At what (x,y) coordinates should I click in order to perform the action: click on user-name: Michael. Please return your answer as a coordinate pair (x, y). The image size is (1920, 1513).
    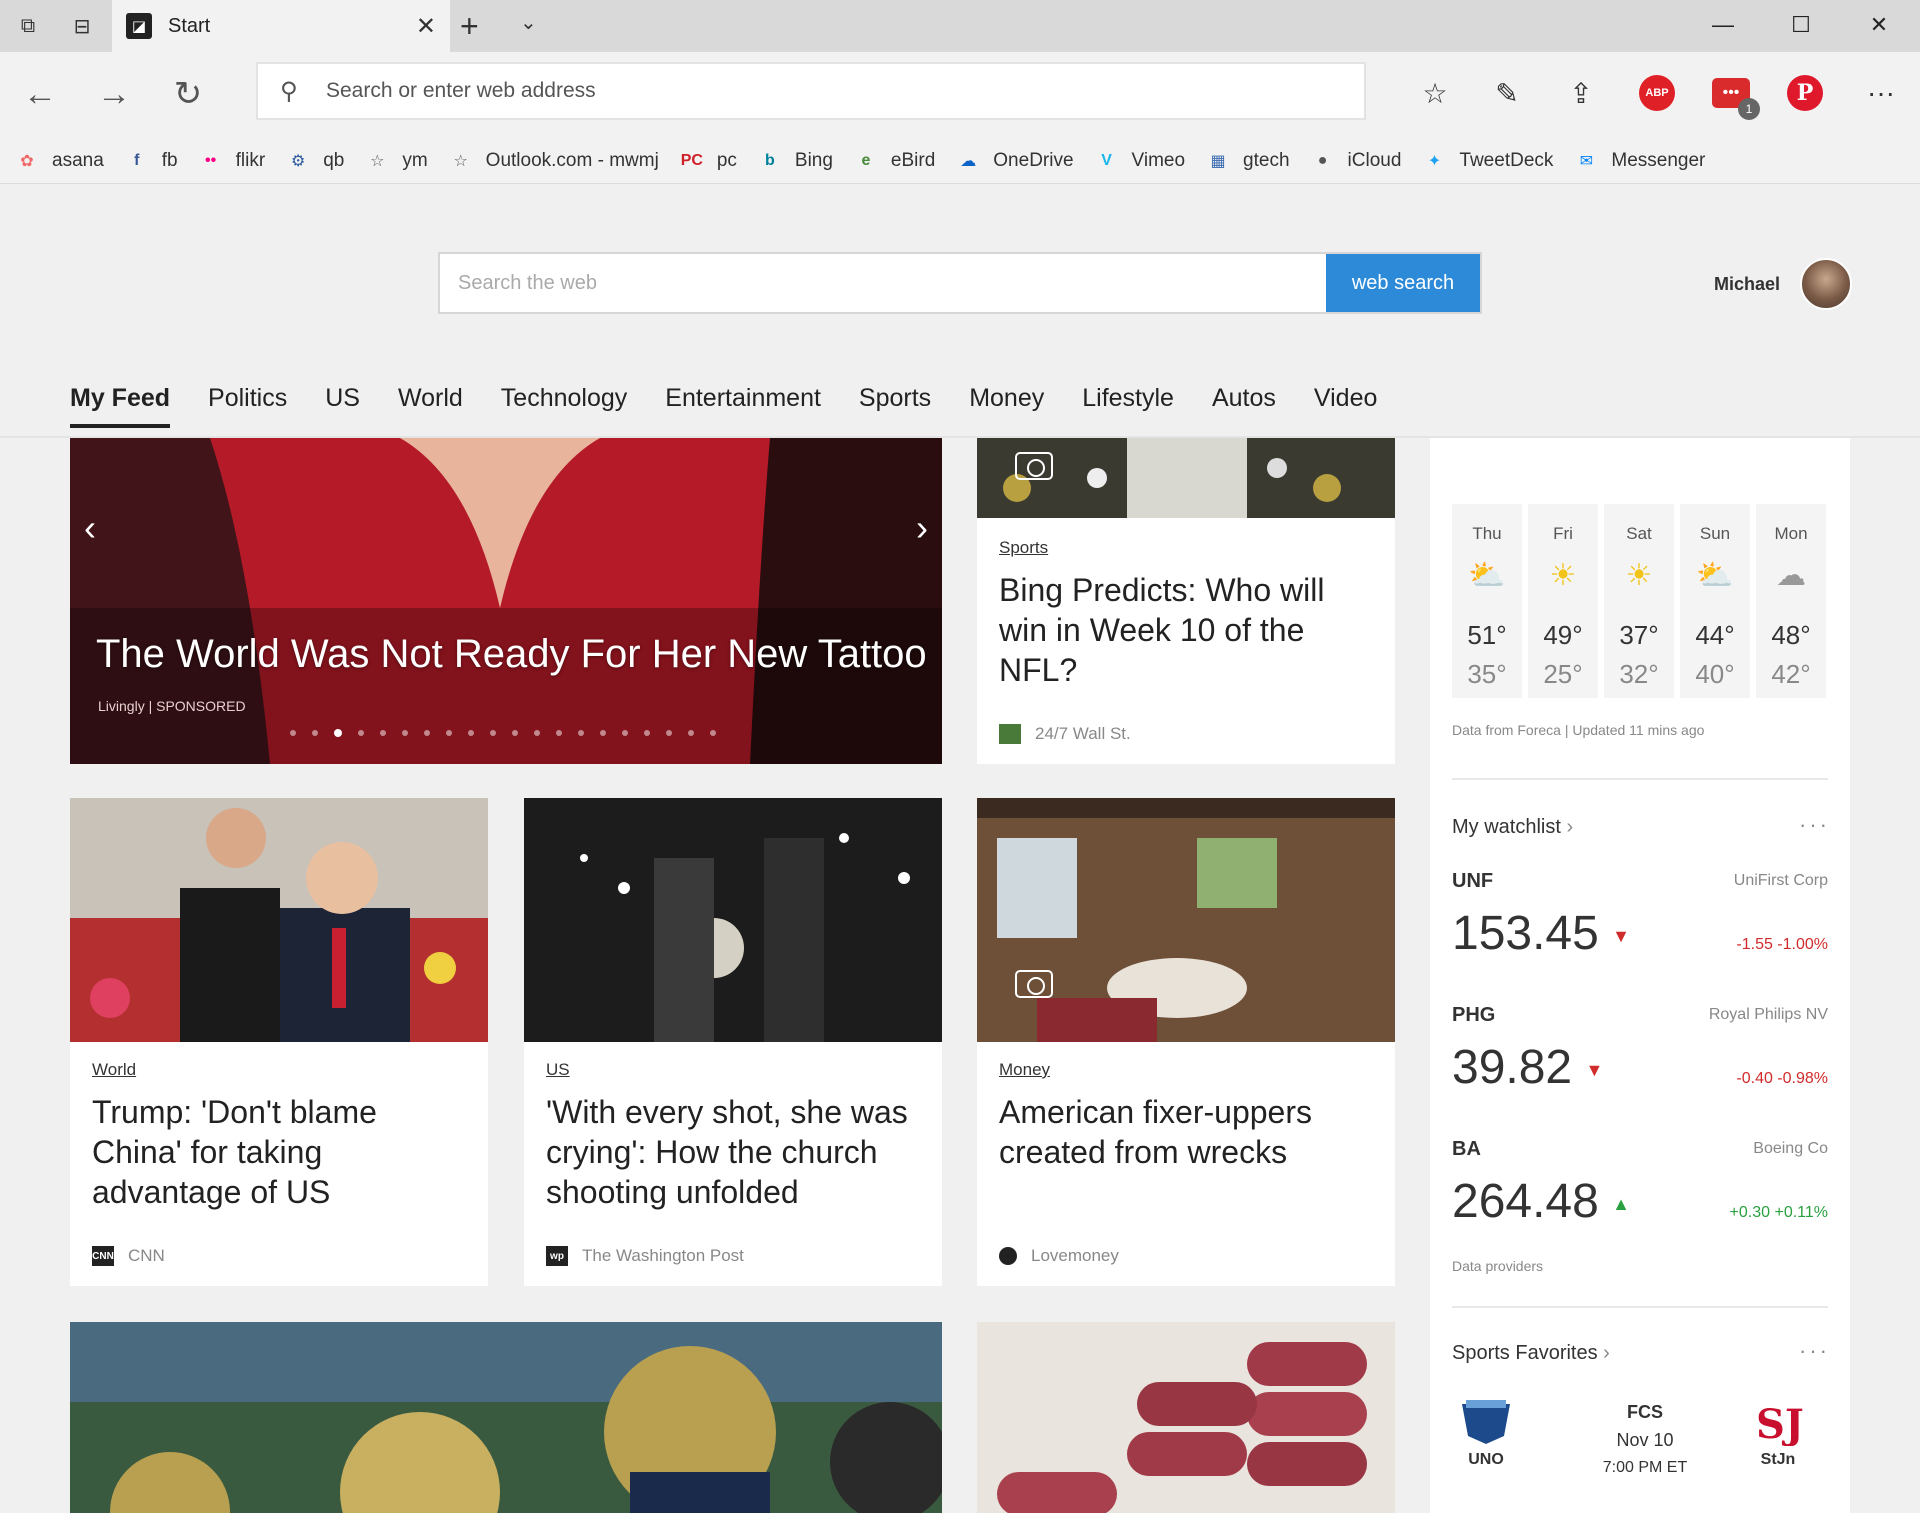
    Looking at the image, I should click on (1747, 284).